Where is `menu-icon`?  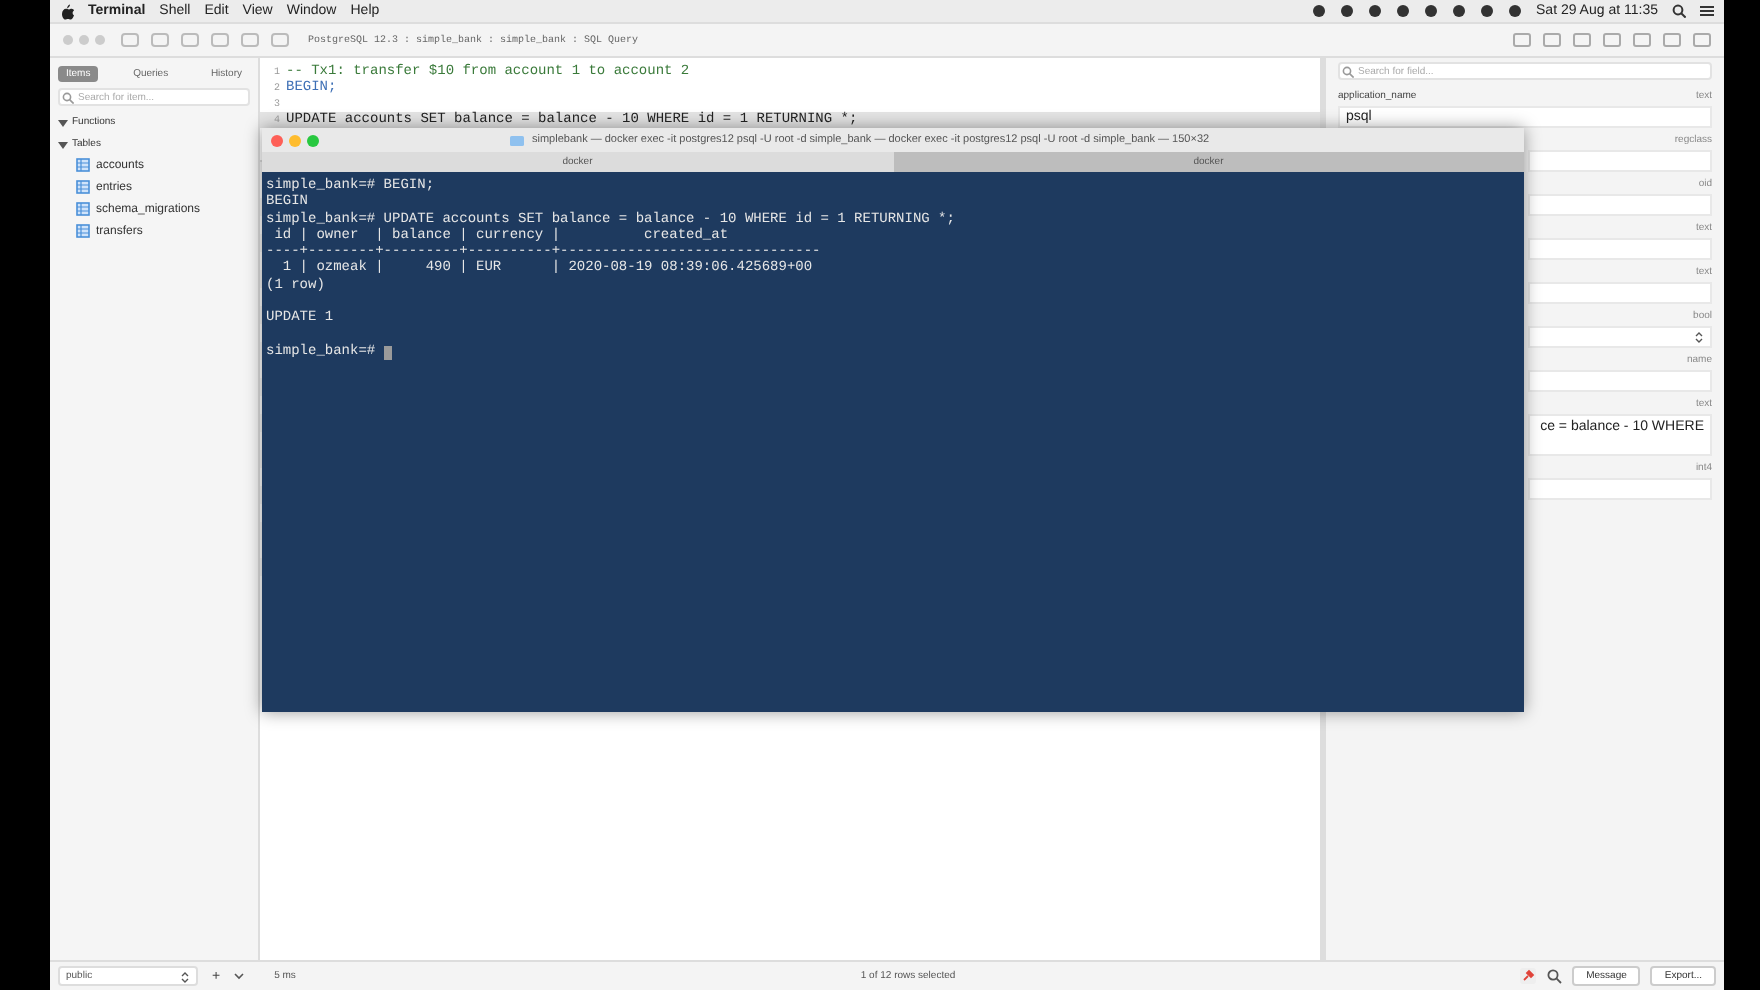
menu-icon is located at coordinates (1707, 11).